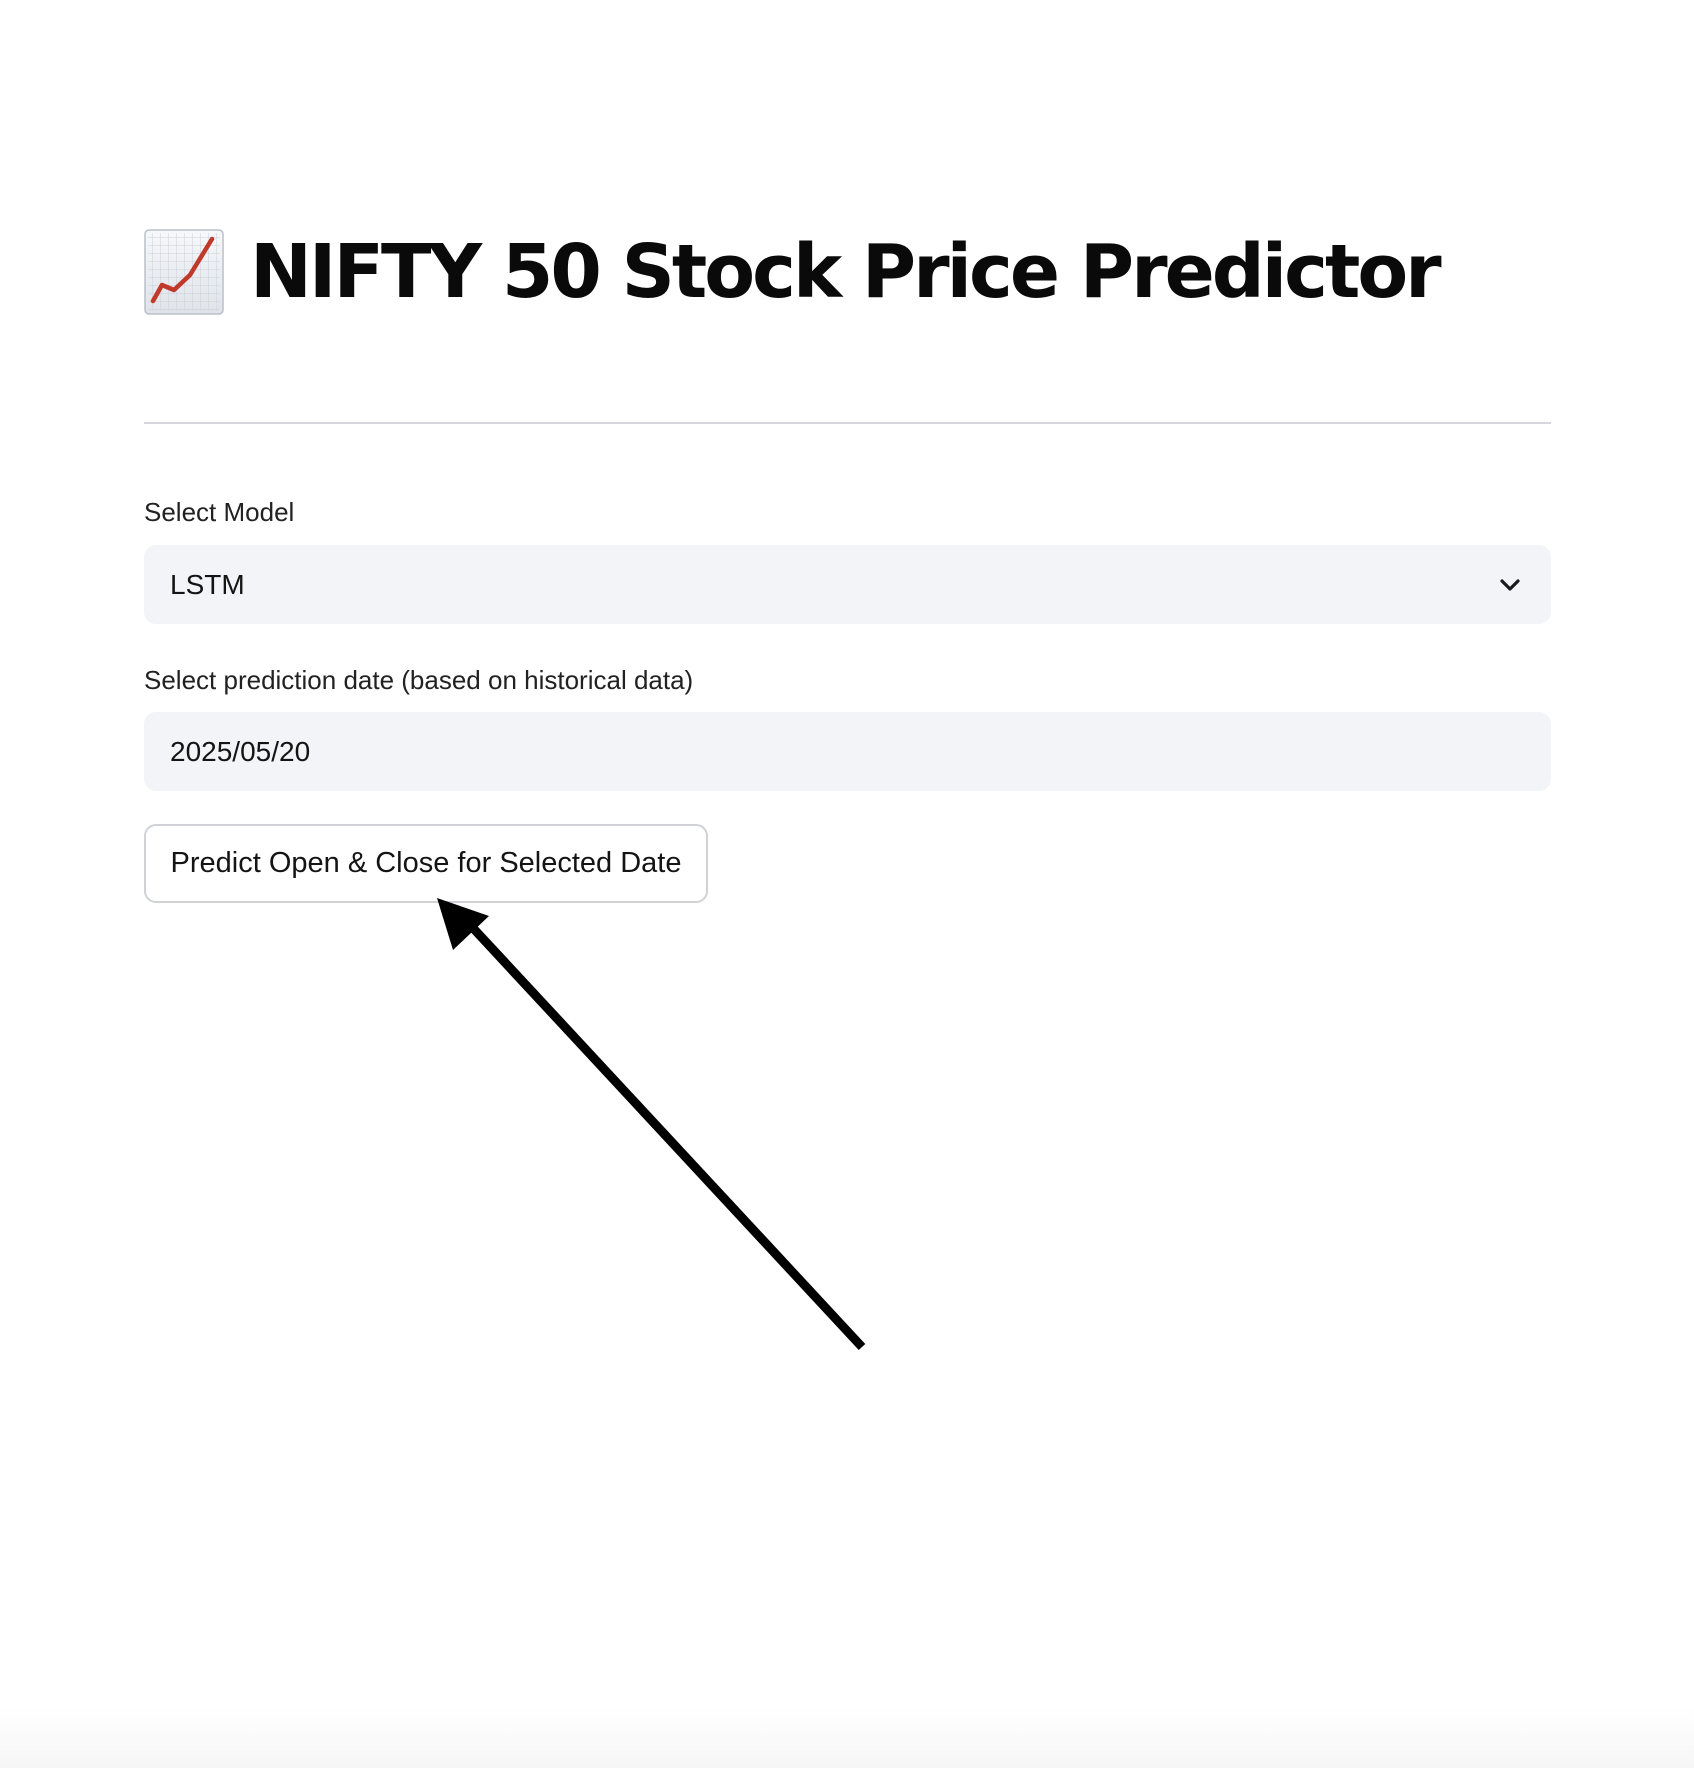  Describe the element at coordinates (240, 751) in the screenshot. I see `date-input-value: 2025/05/20` at that location.